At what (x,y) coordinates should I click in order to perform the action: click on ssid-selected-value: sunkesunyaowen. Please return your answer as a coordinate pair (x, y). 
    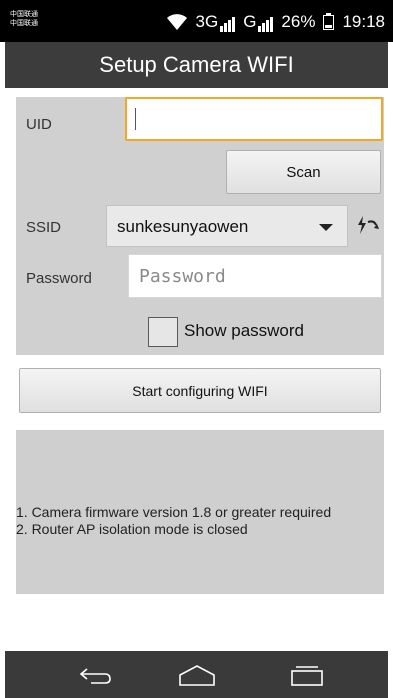
    Looking at the image, I should click on (183, 226).